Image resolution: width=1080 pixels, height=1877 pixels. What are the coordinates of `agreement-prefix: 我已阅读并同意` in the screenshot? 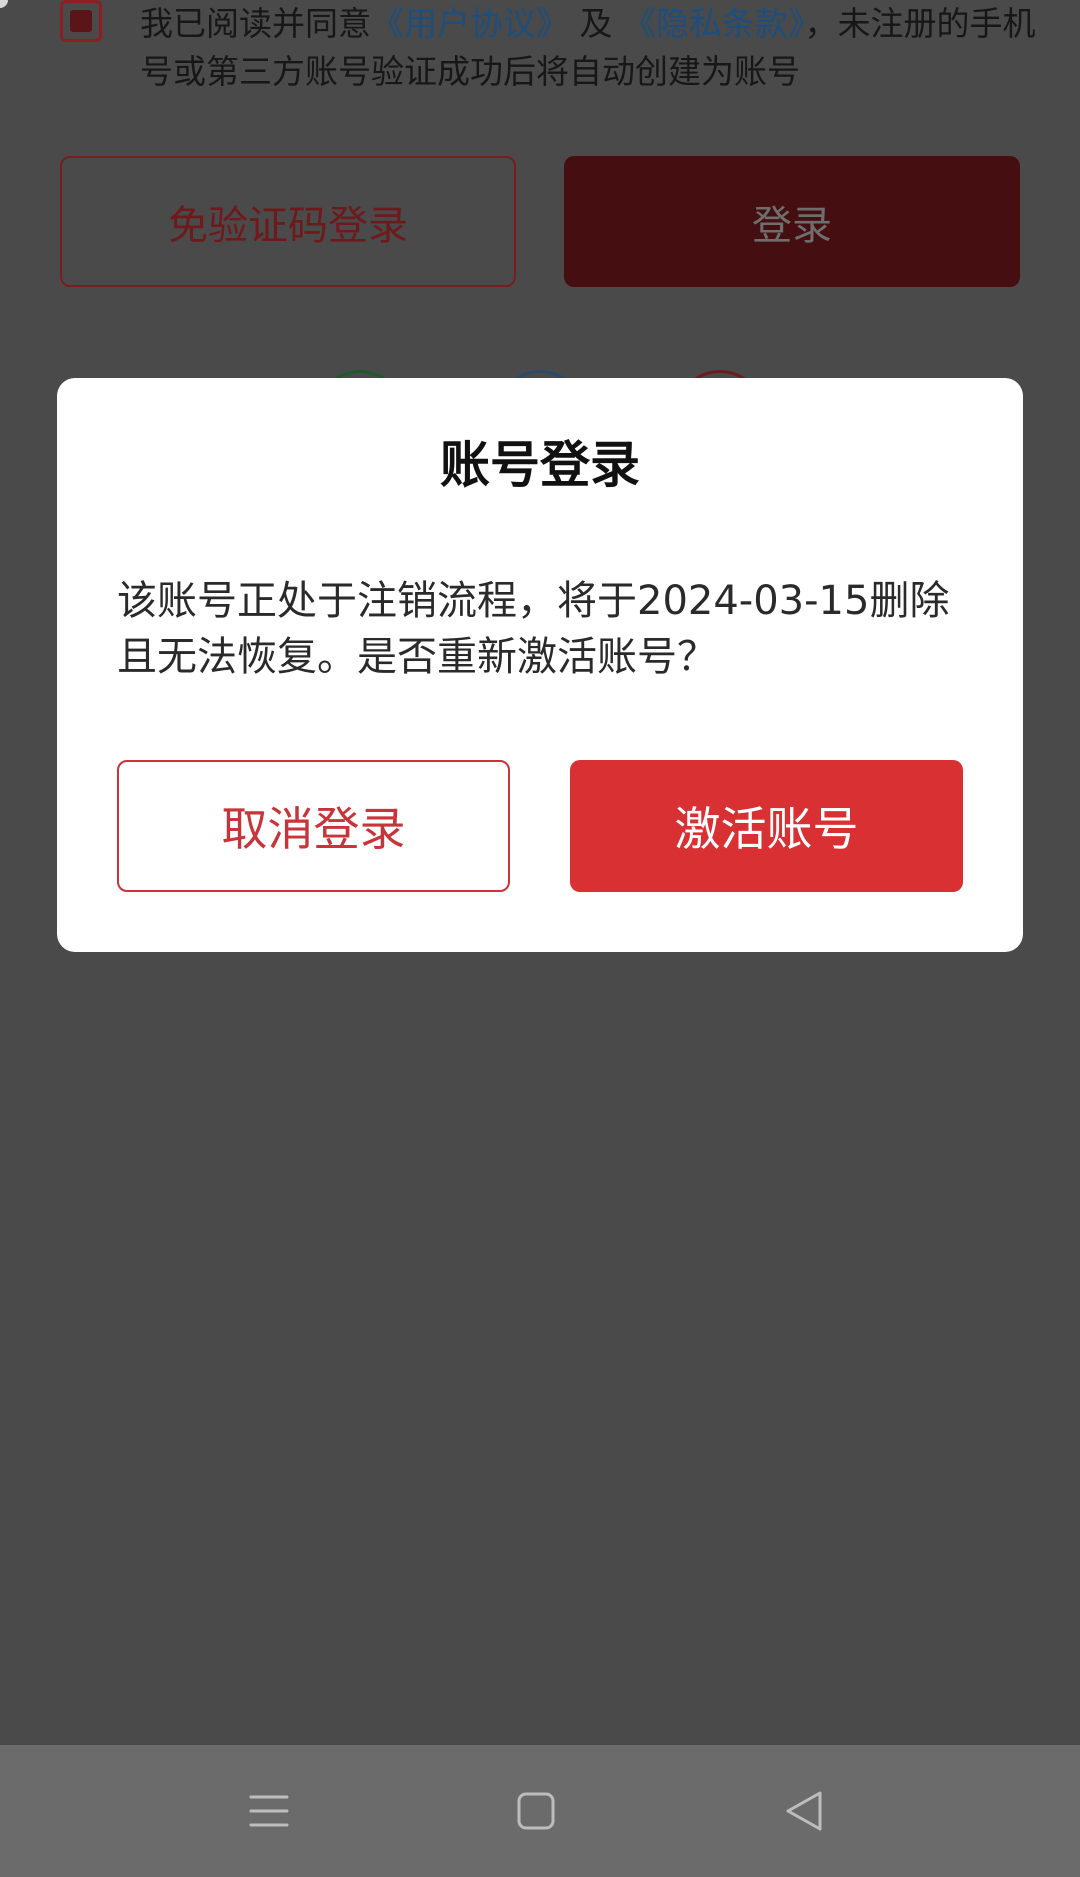 It's located at (255, 23).